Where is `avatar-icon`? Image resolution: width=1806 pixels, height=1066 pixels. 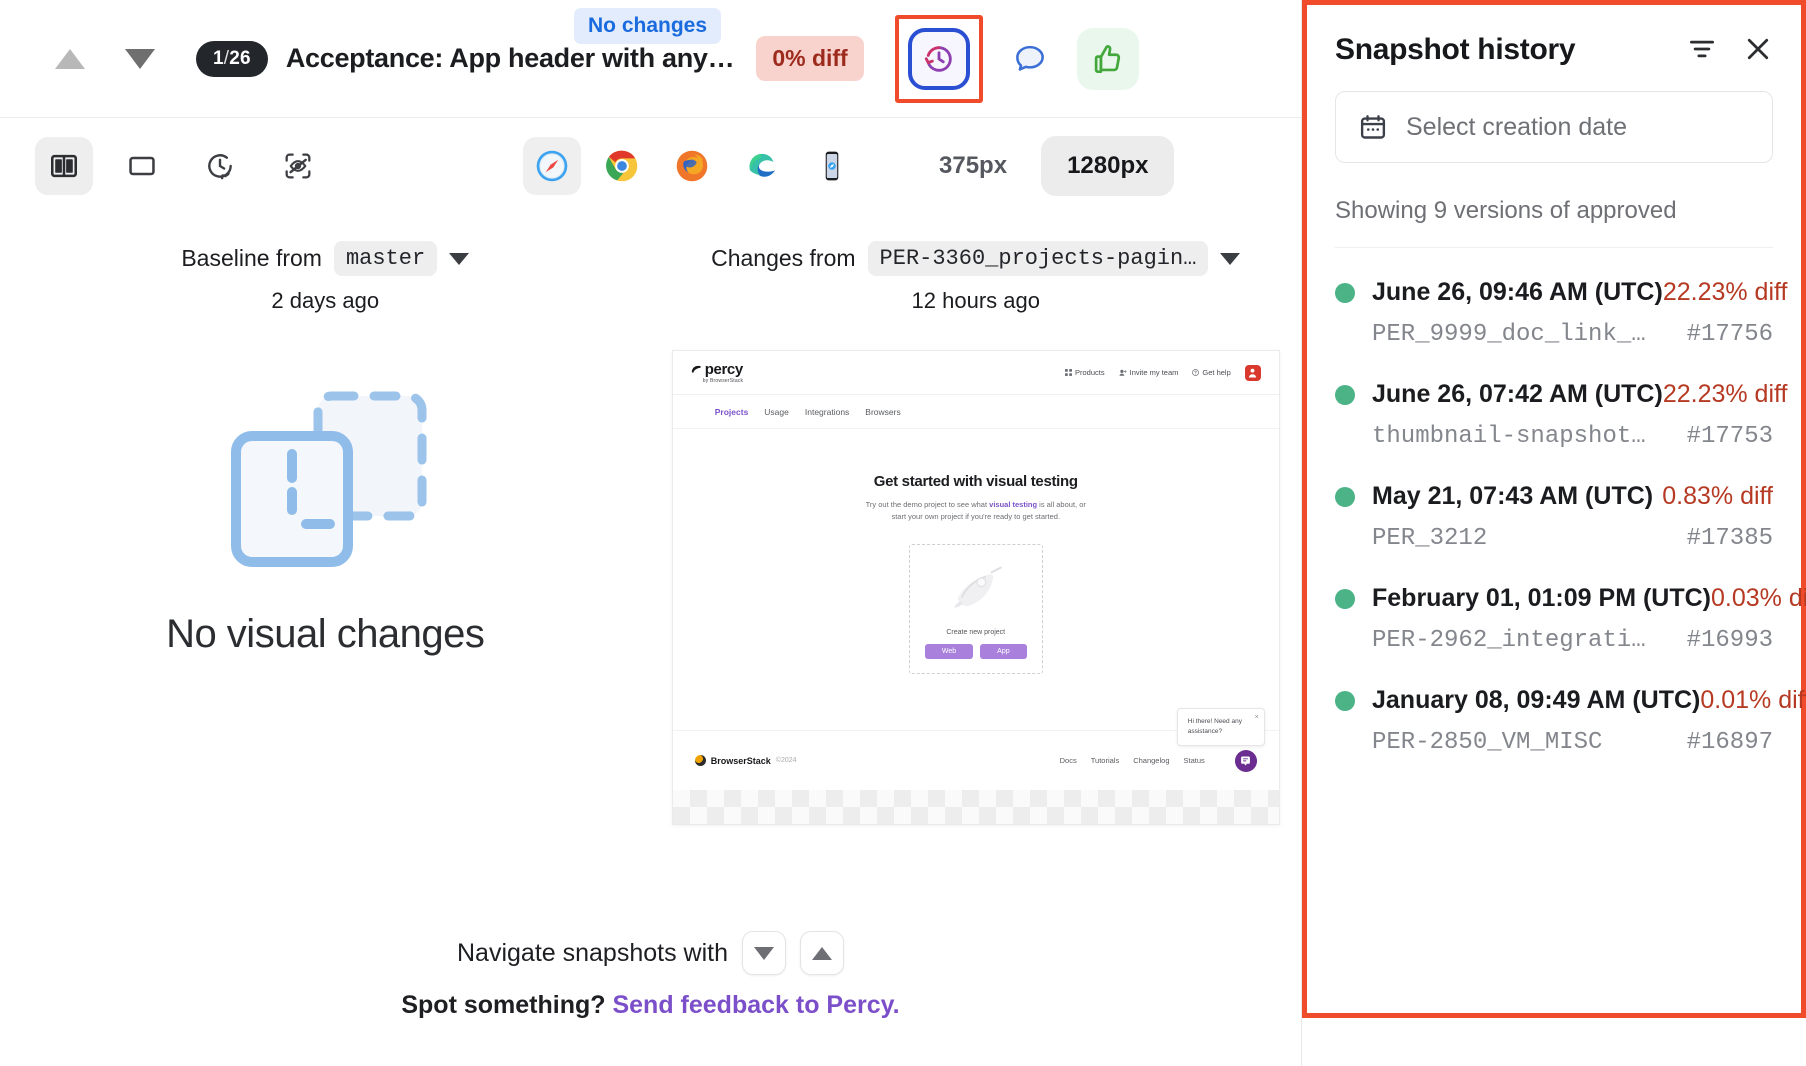
avatar-icon is located at coordinates (1253, 373).